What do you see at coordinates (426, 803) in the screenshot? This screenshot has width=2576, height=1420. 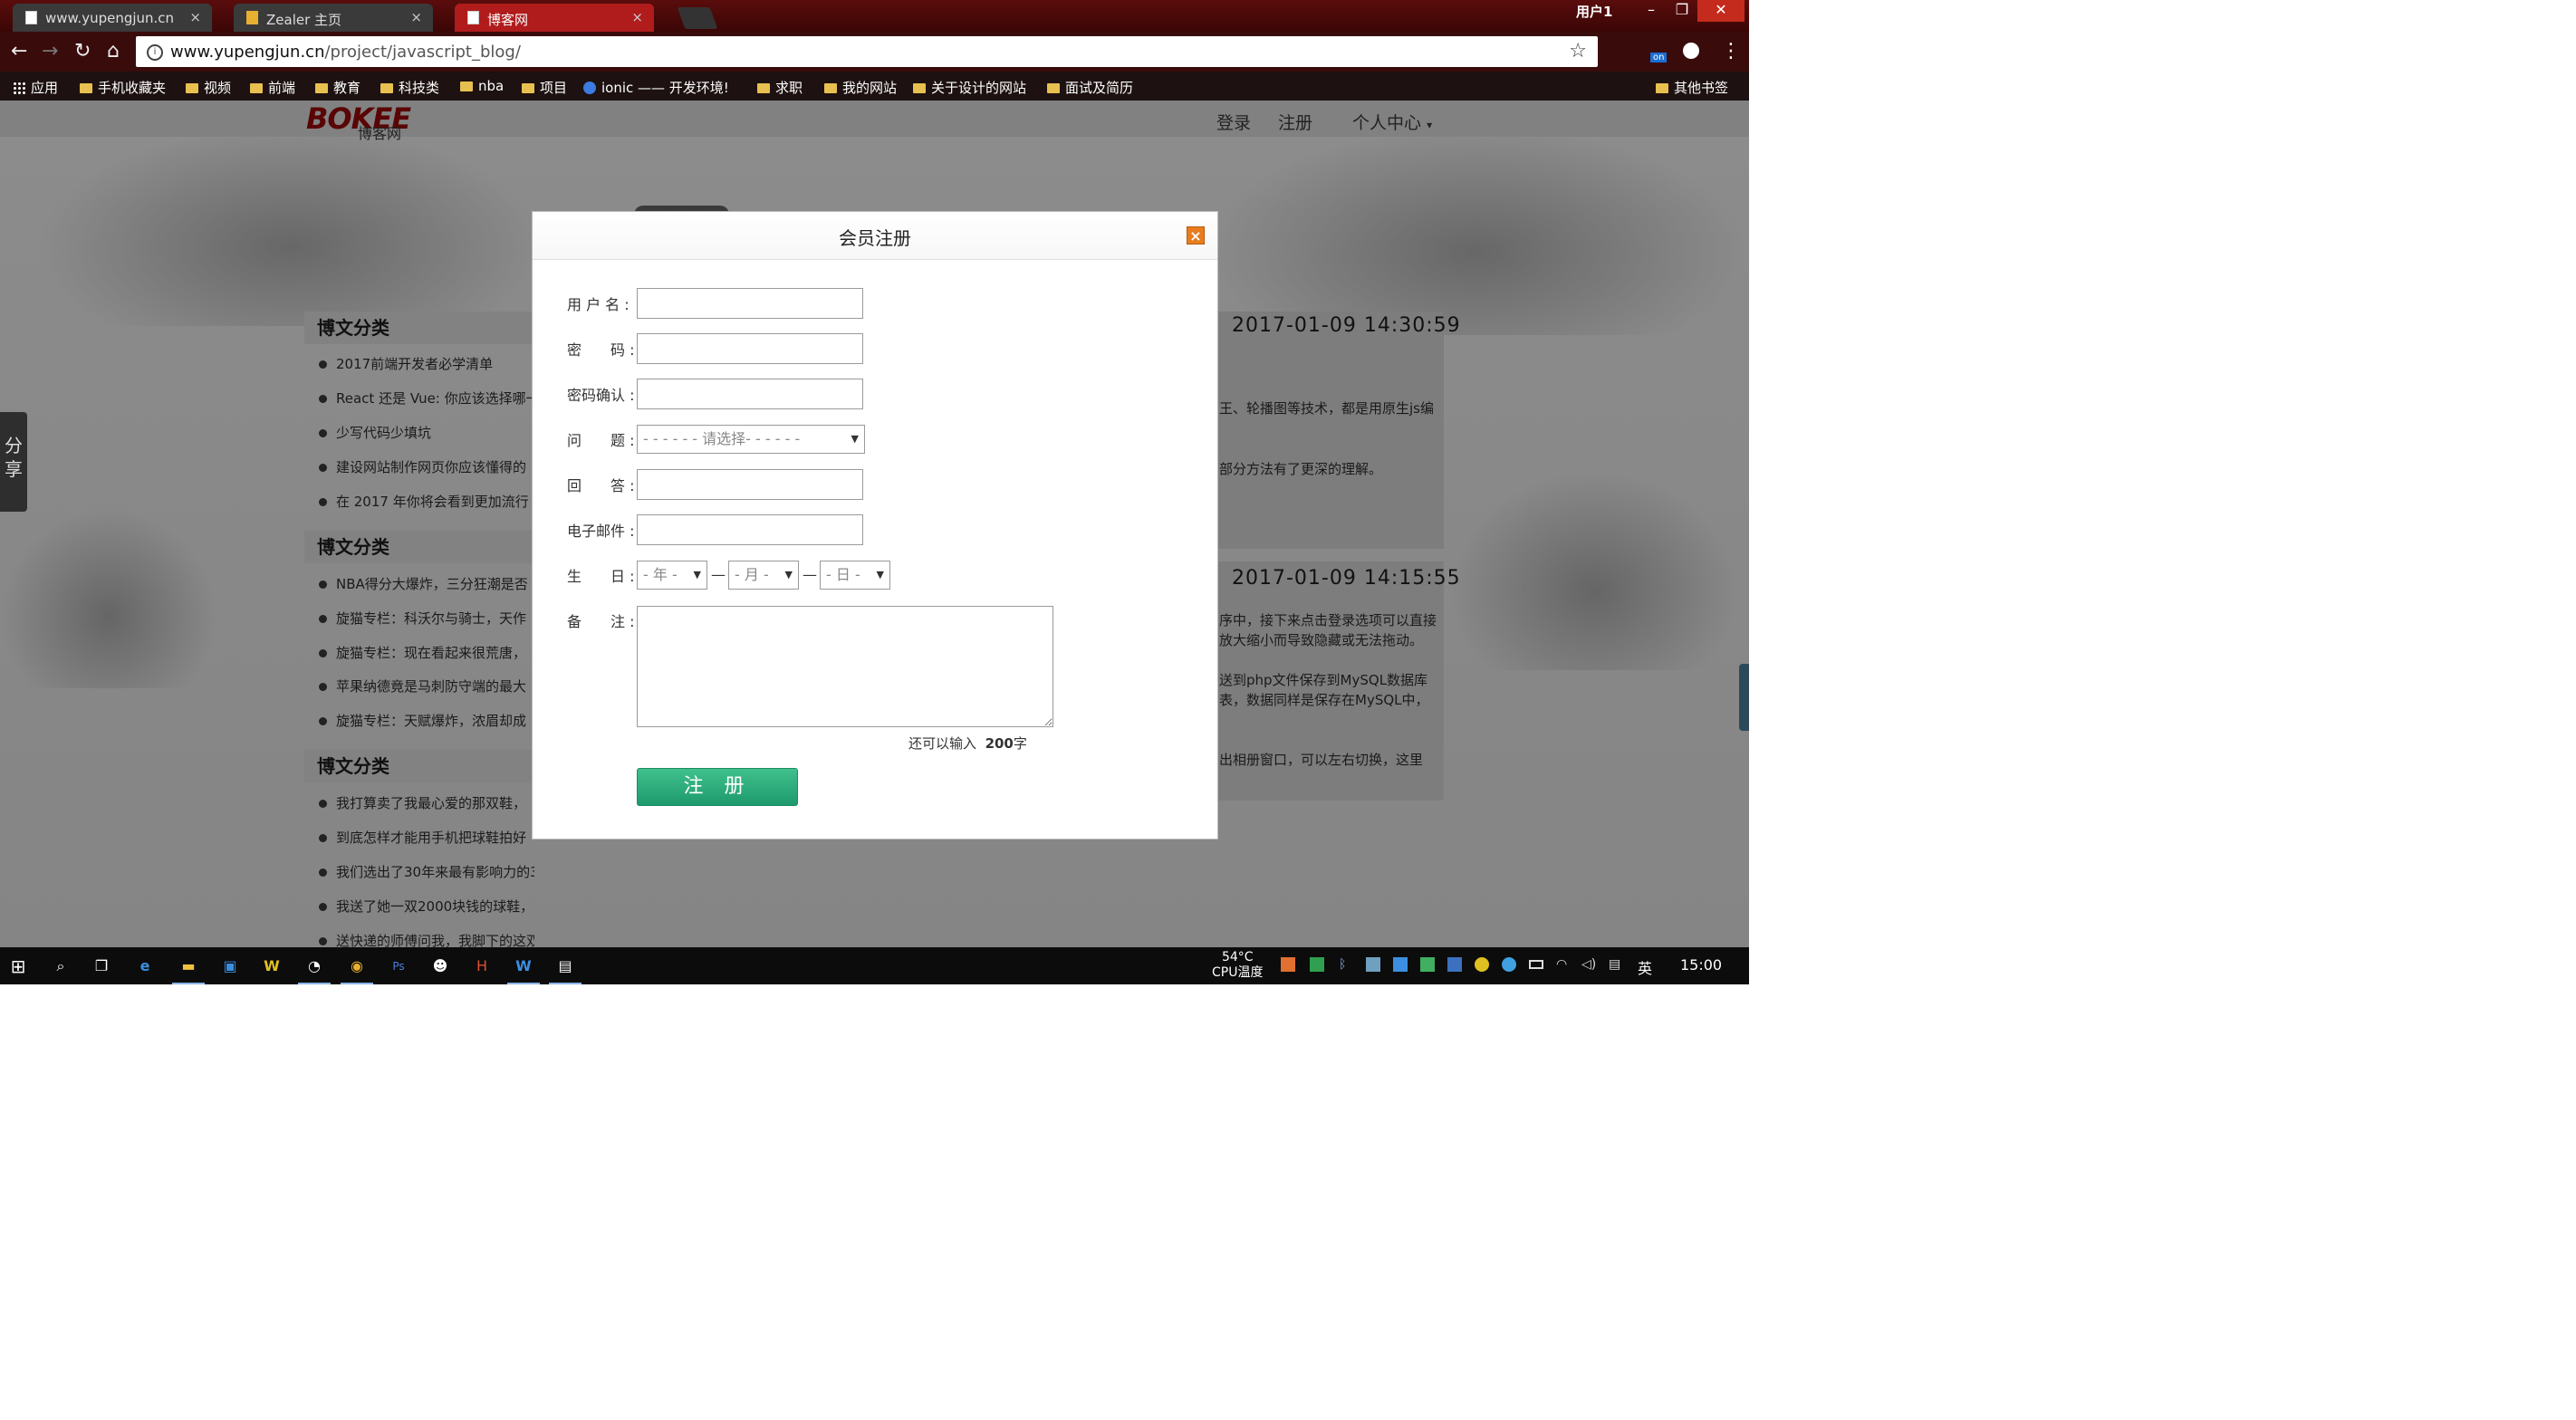 I see `sidebar-article-link: 我打算卖了我最心爱的那双鞋，` at bounding box center [426, 803].